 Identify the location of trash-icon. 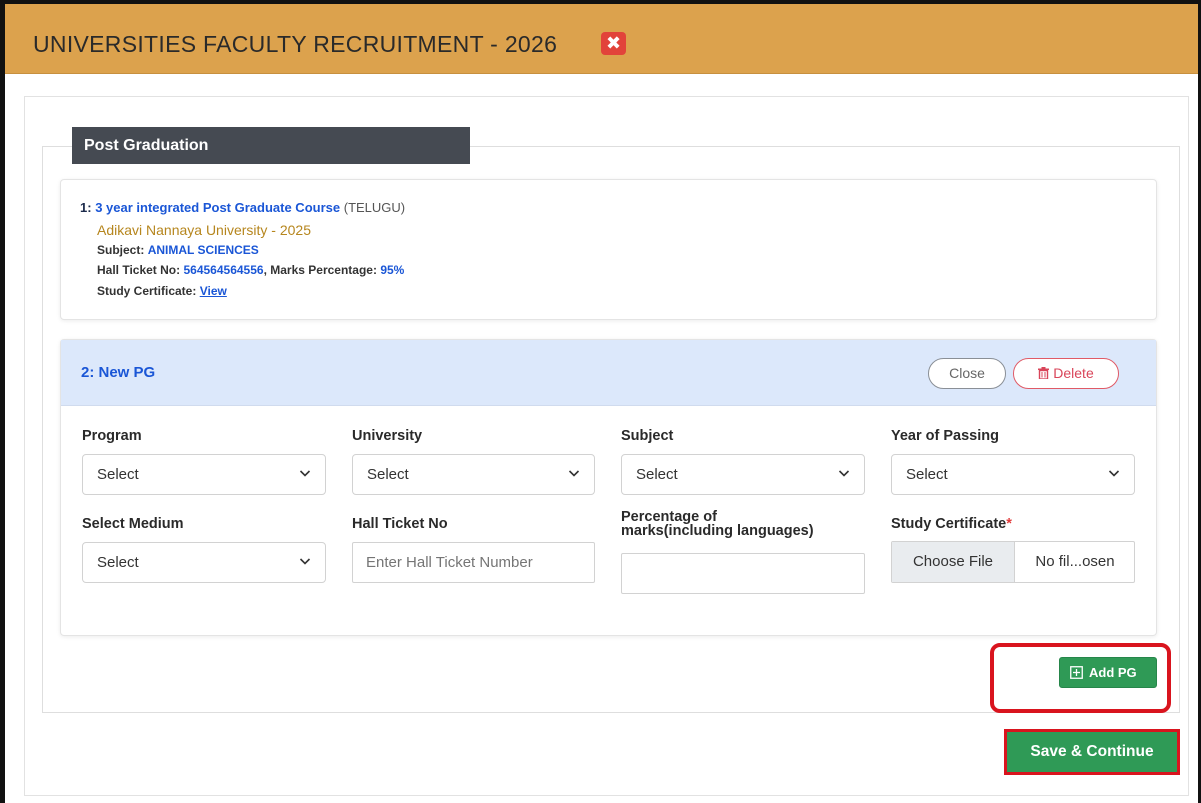
(1044, 373).